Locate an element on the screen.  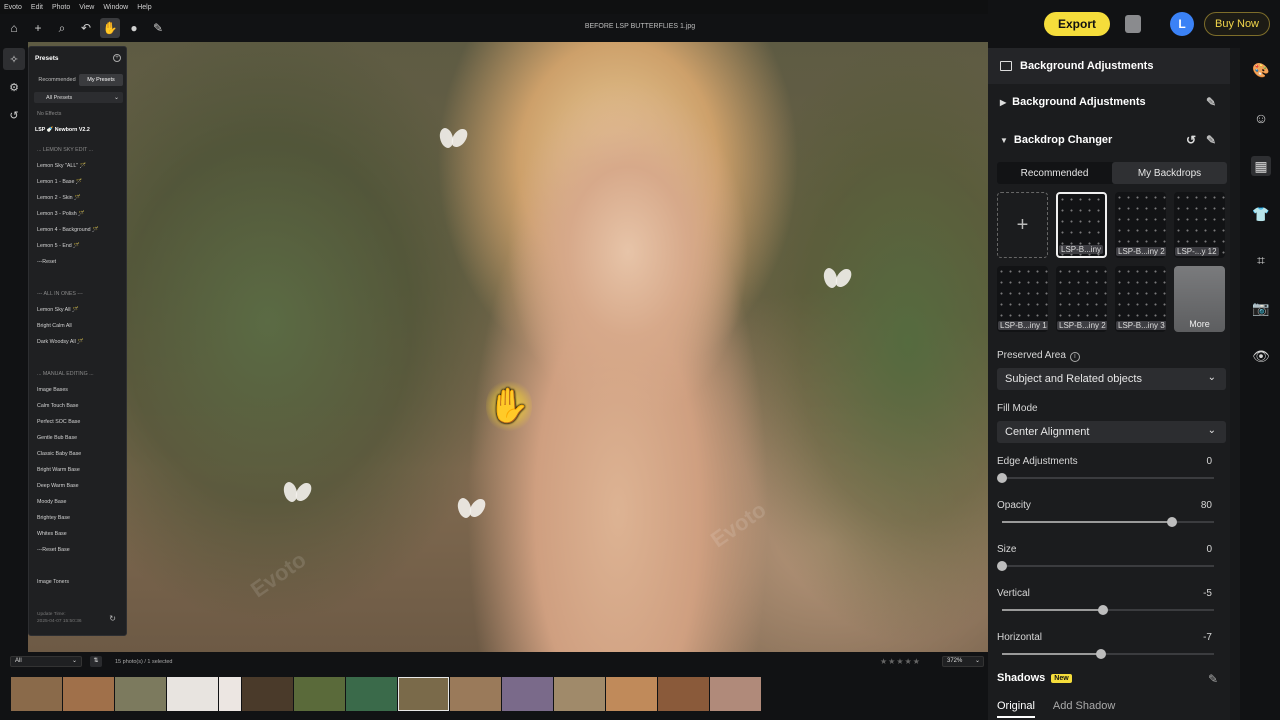
preview-icon: 👁 is located at coordinates (1261, 356).